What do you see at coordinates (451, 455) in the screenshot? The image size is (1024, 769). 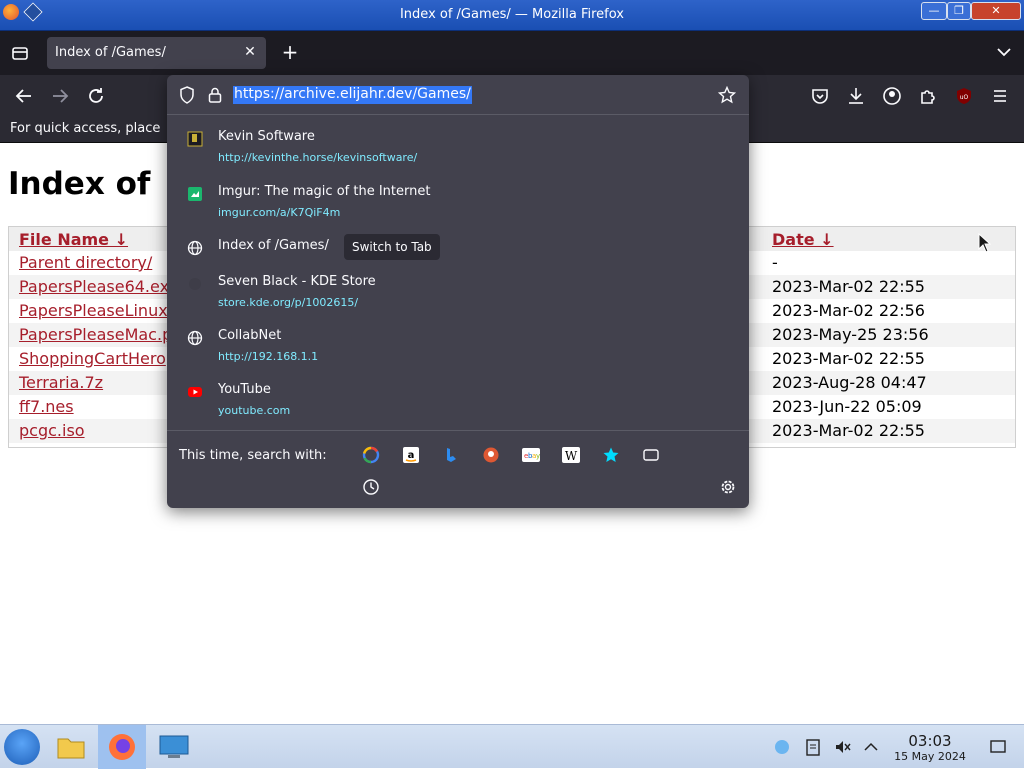 I see `bing-icon` at bounding box center [451, 455].